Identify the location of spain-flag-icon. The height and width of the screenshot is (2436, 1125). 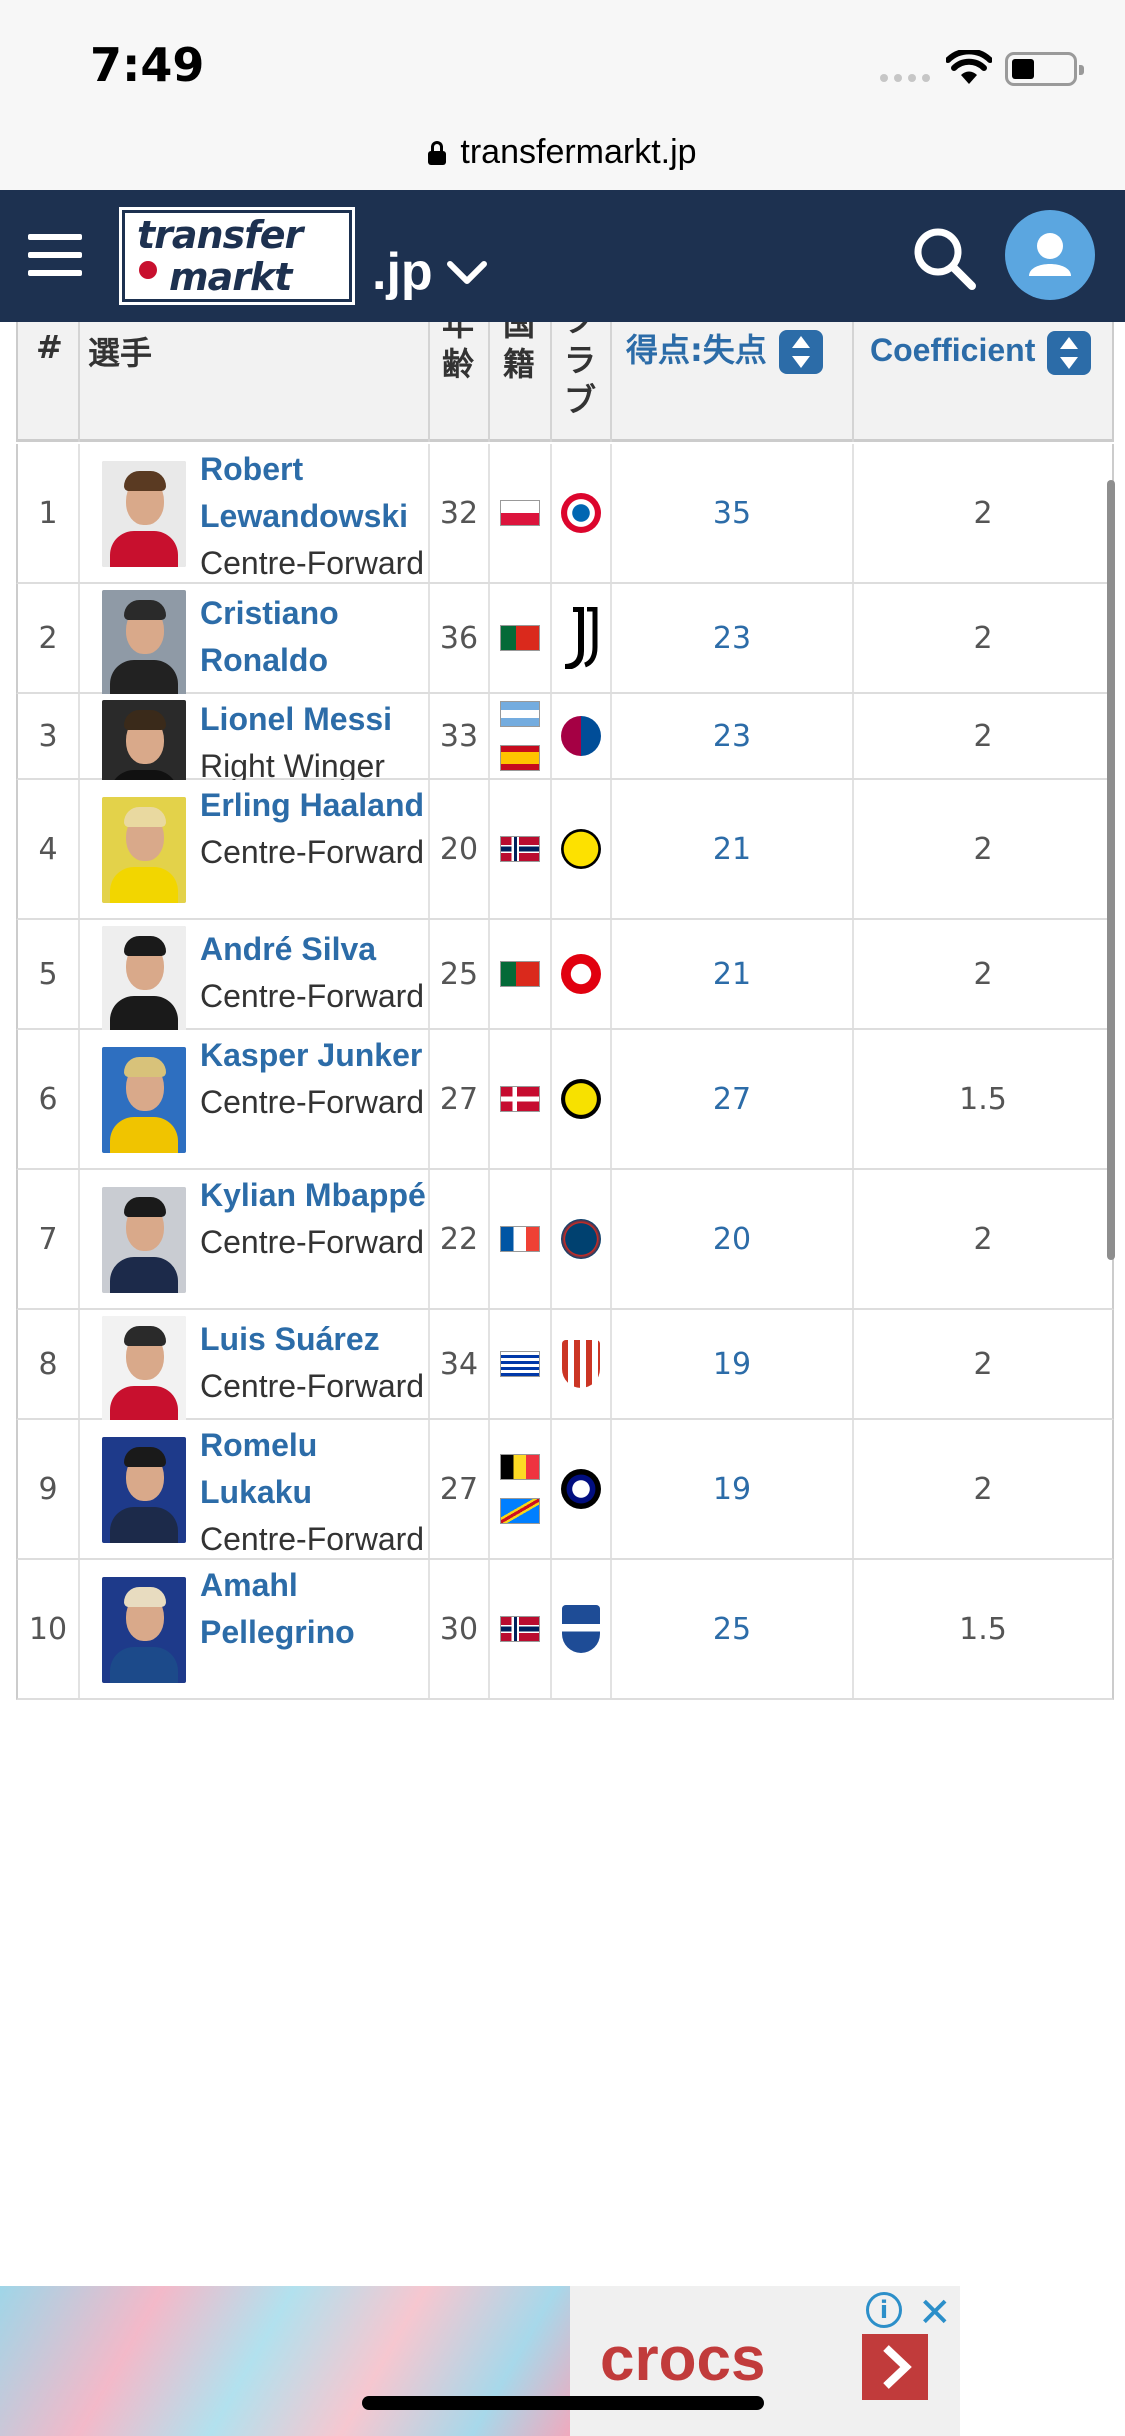
(520, 758).